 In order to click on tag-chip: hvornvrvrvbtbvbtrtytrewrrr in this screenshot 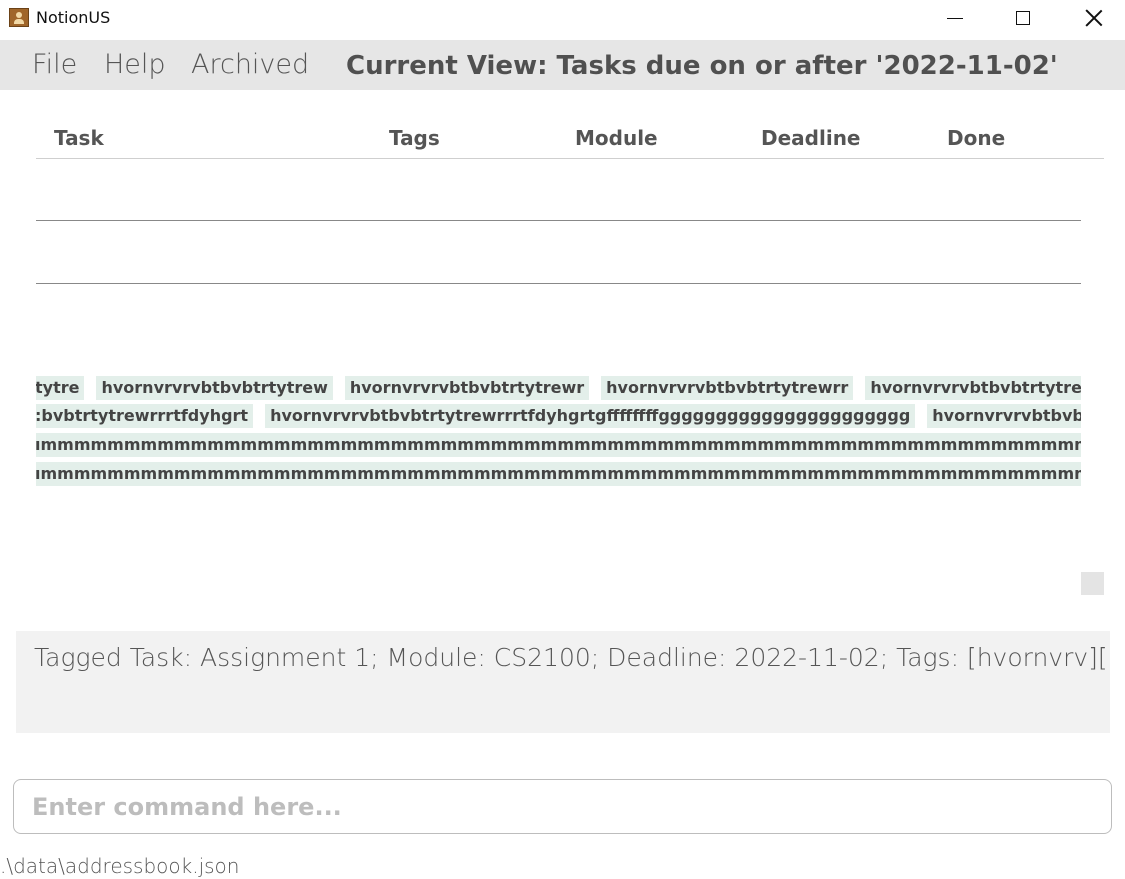, I will do `click(973, 388)`.